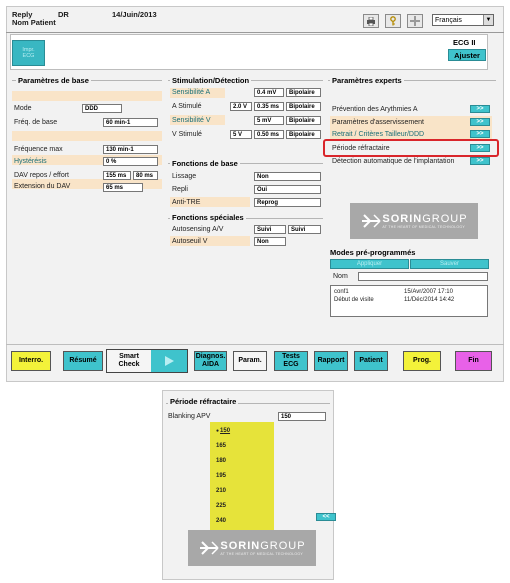 The width and height of the screenshot is (510, 583). What do you see at coordinates (326, 517) in the screenshot?
I see `back-button: <<` at bounding box center [326, 517].